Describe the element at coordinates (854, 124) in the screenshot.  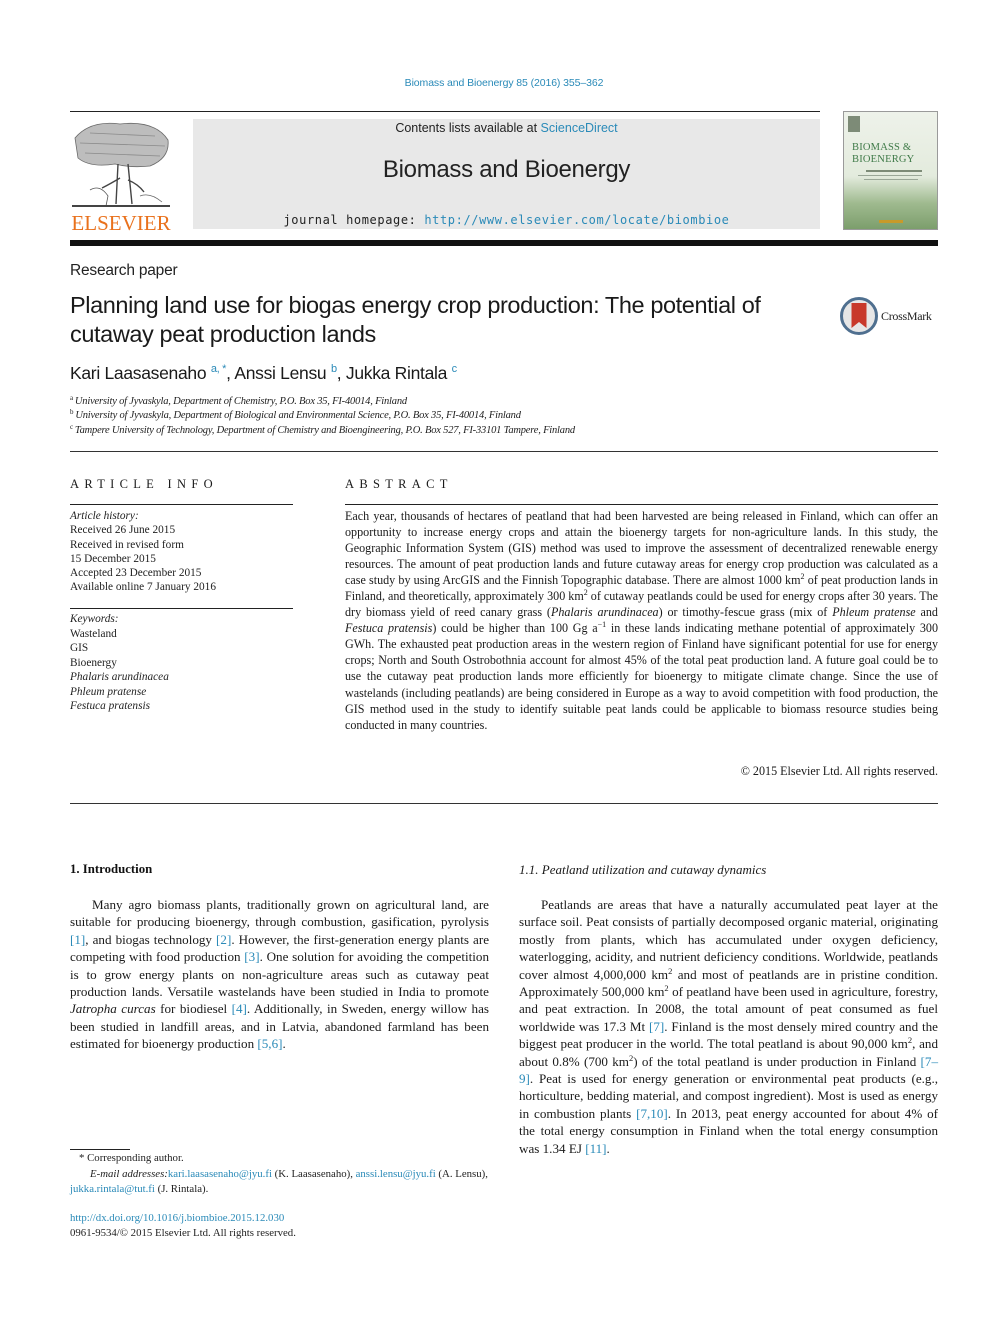
I see `cover-publisher-icon` at that location.